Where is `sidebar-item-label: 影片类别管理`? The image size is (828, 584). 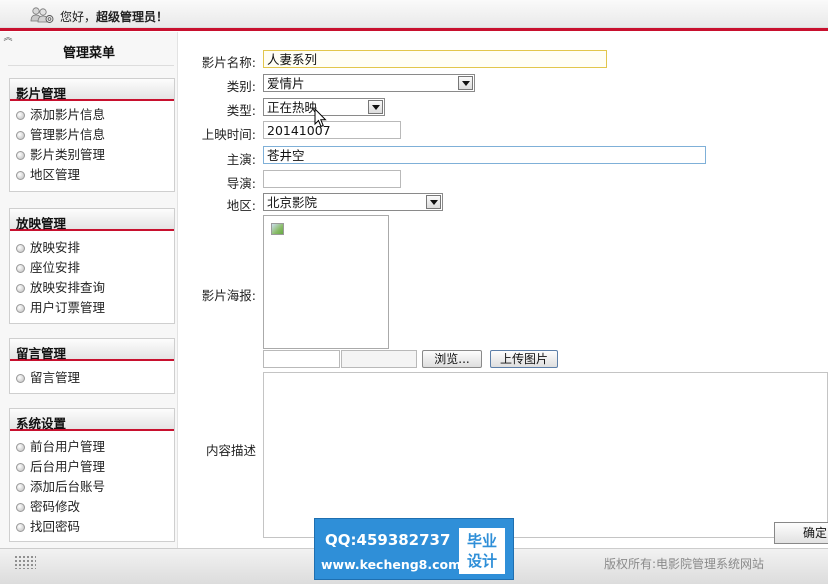 sidebar-item-label: 影片类别管理 is located at coordinates (68, 154).